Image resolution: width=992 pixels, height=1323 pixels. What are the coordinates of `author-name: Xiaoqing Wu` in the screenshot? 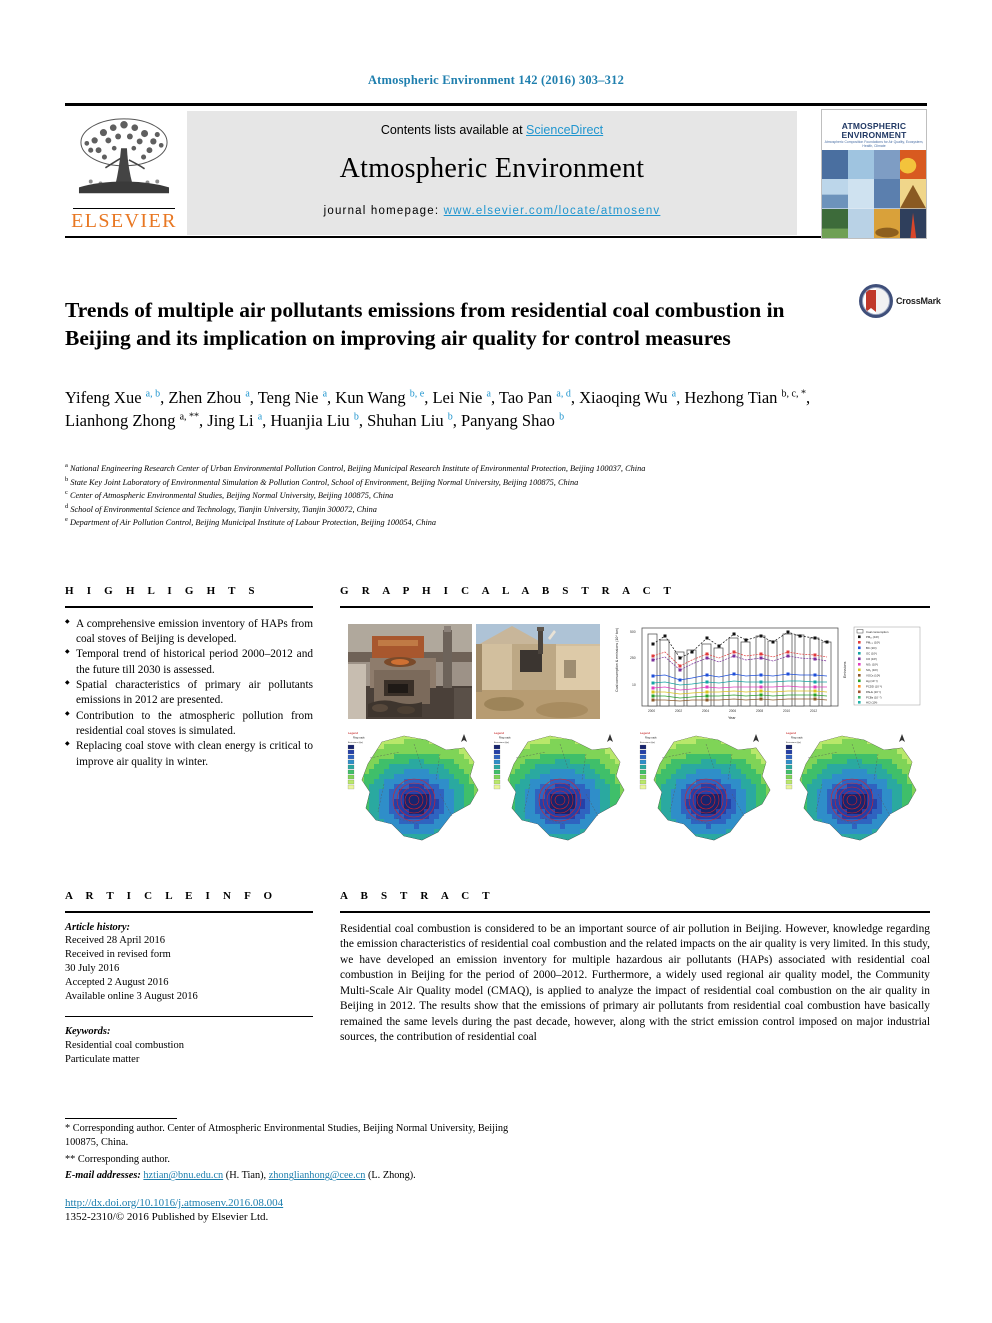 It's located at (625, 397).